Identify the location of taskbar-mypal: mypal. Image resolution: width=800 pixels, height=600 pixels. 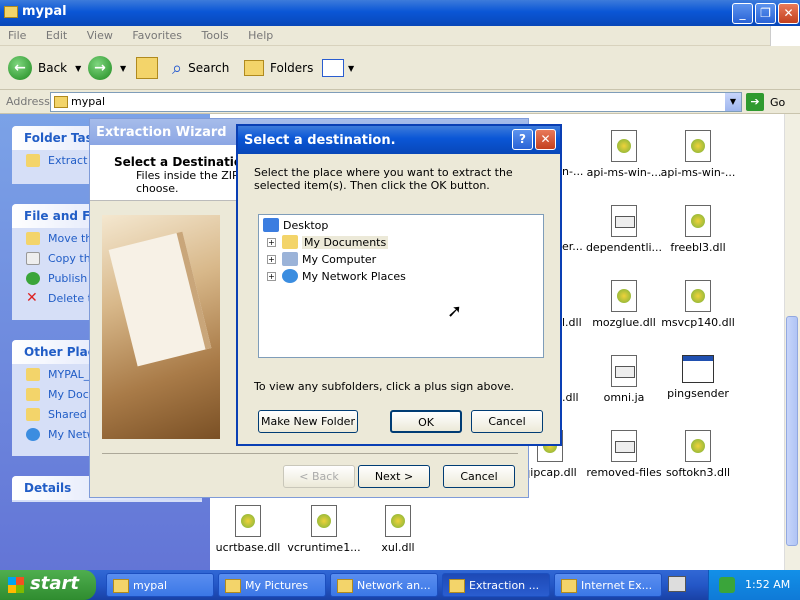
(160, 585).